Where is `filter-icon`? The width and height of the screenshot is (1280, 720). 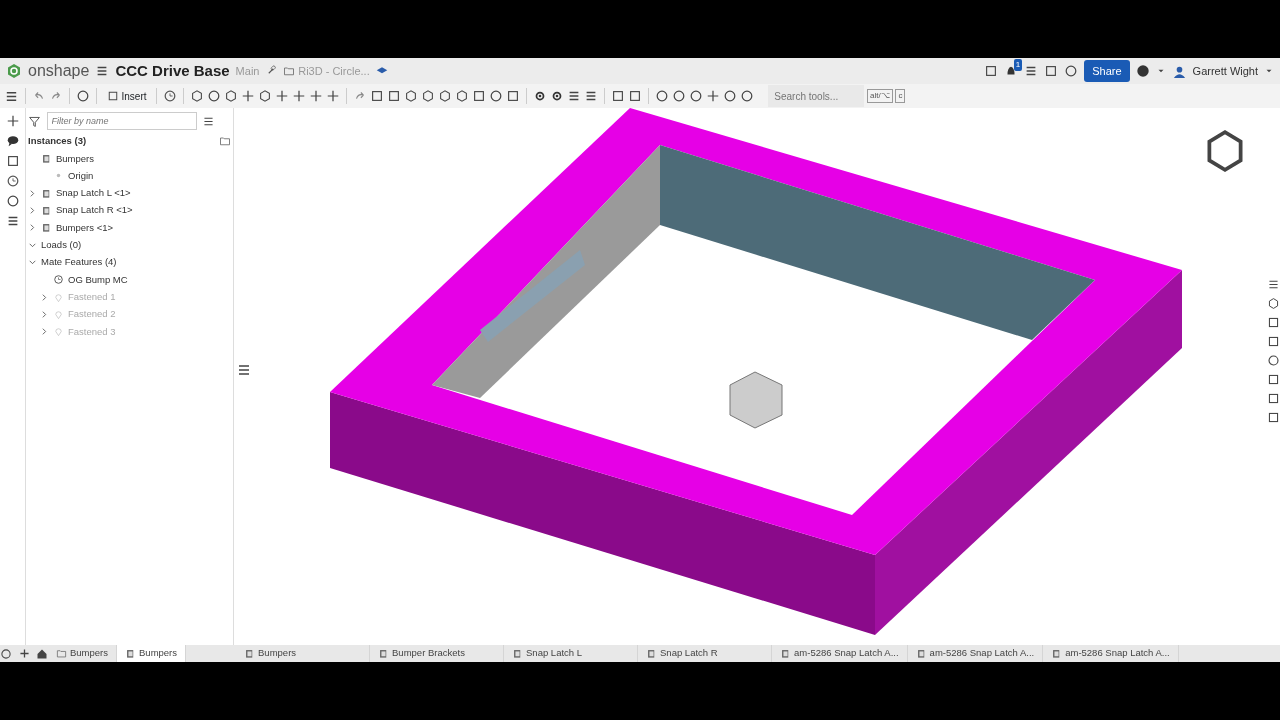 filter-icon is located at coordinates (34, 121).